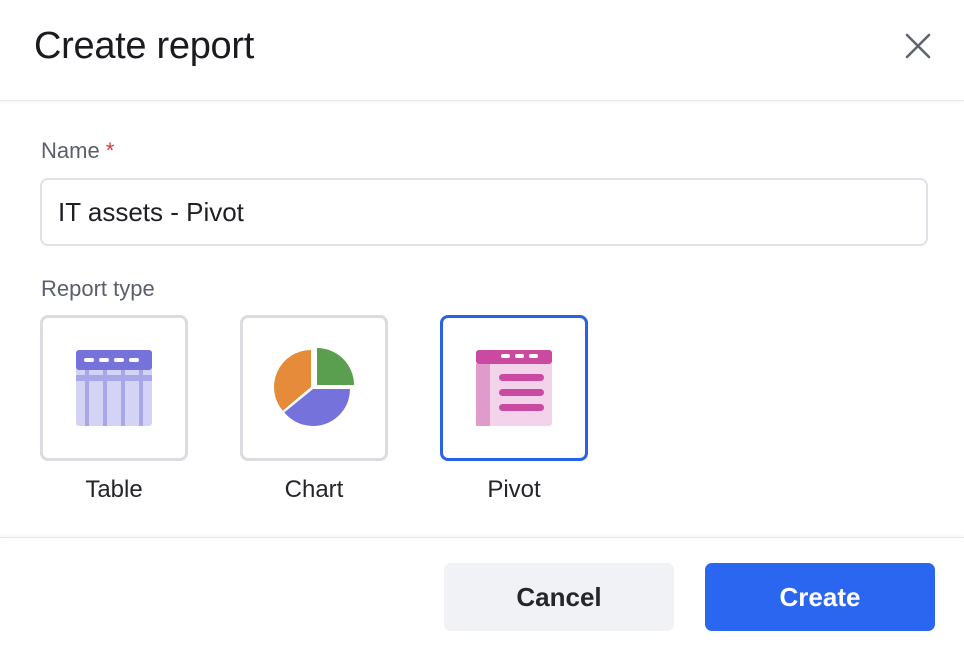  I want to click on report-type-label: Report type, so click(98, 288).